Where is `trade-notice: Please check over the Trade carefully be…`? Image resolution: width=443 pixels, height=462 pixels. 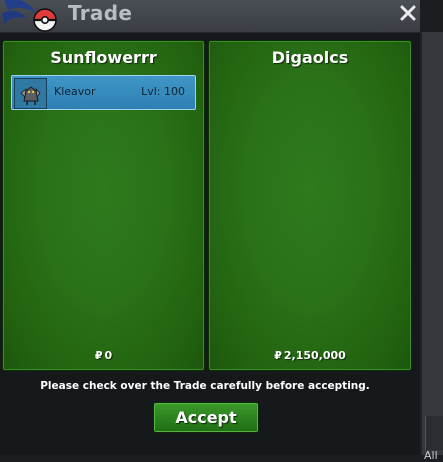
trade-notice: Please check over the Trade carefully be… is located at coordinates (205, 386).